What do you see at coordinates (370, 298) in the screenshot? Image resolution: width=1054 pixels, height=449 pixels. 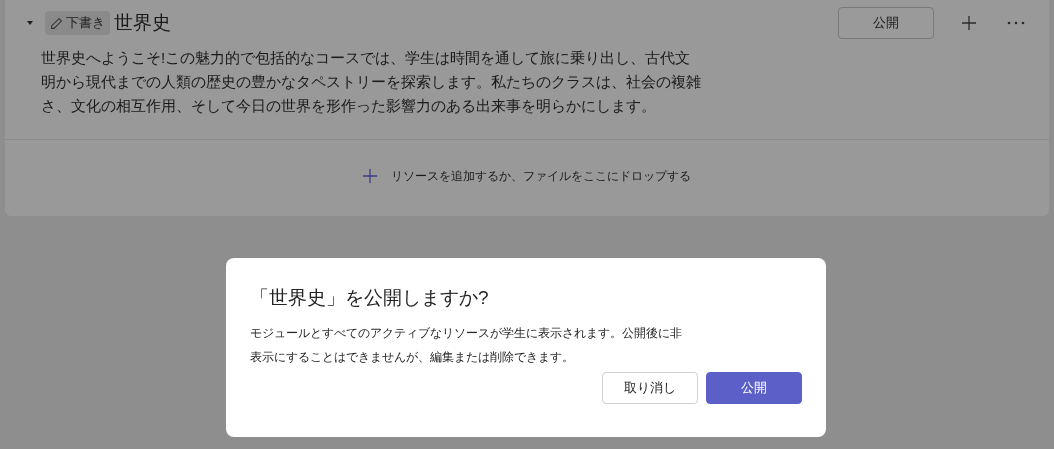 I see `dialog-title: 「世界史」を公開しますか?` at bounding box center [370, 298].